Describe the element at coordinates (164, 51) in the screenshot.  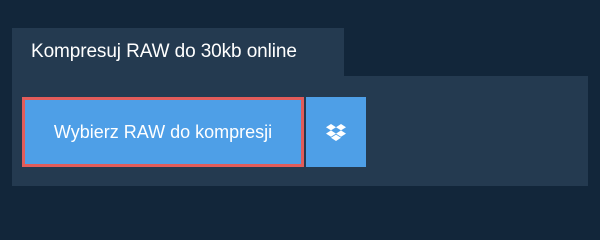
I see `page-title: Kompresuj RAW do 30kb online` at that location.